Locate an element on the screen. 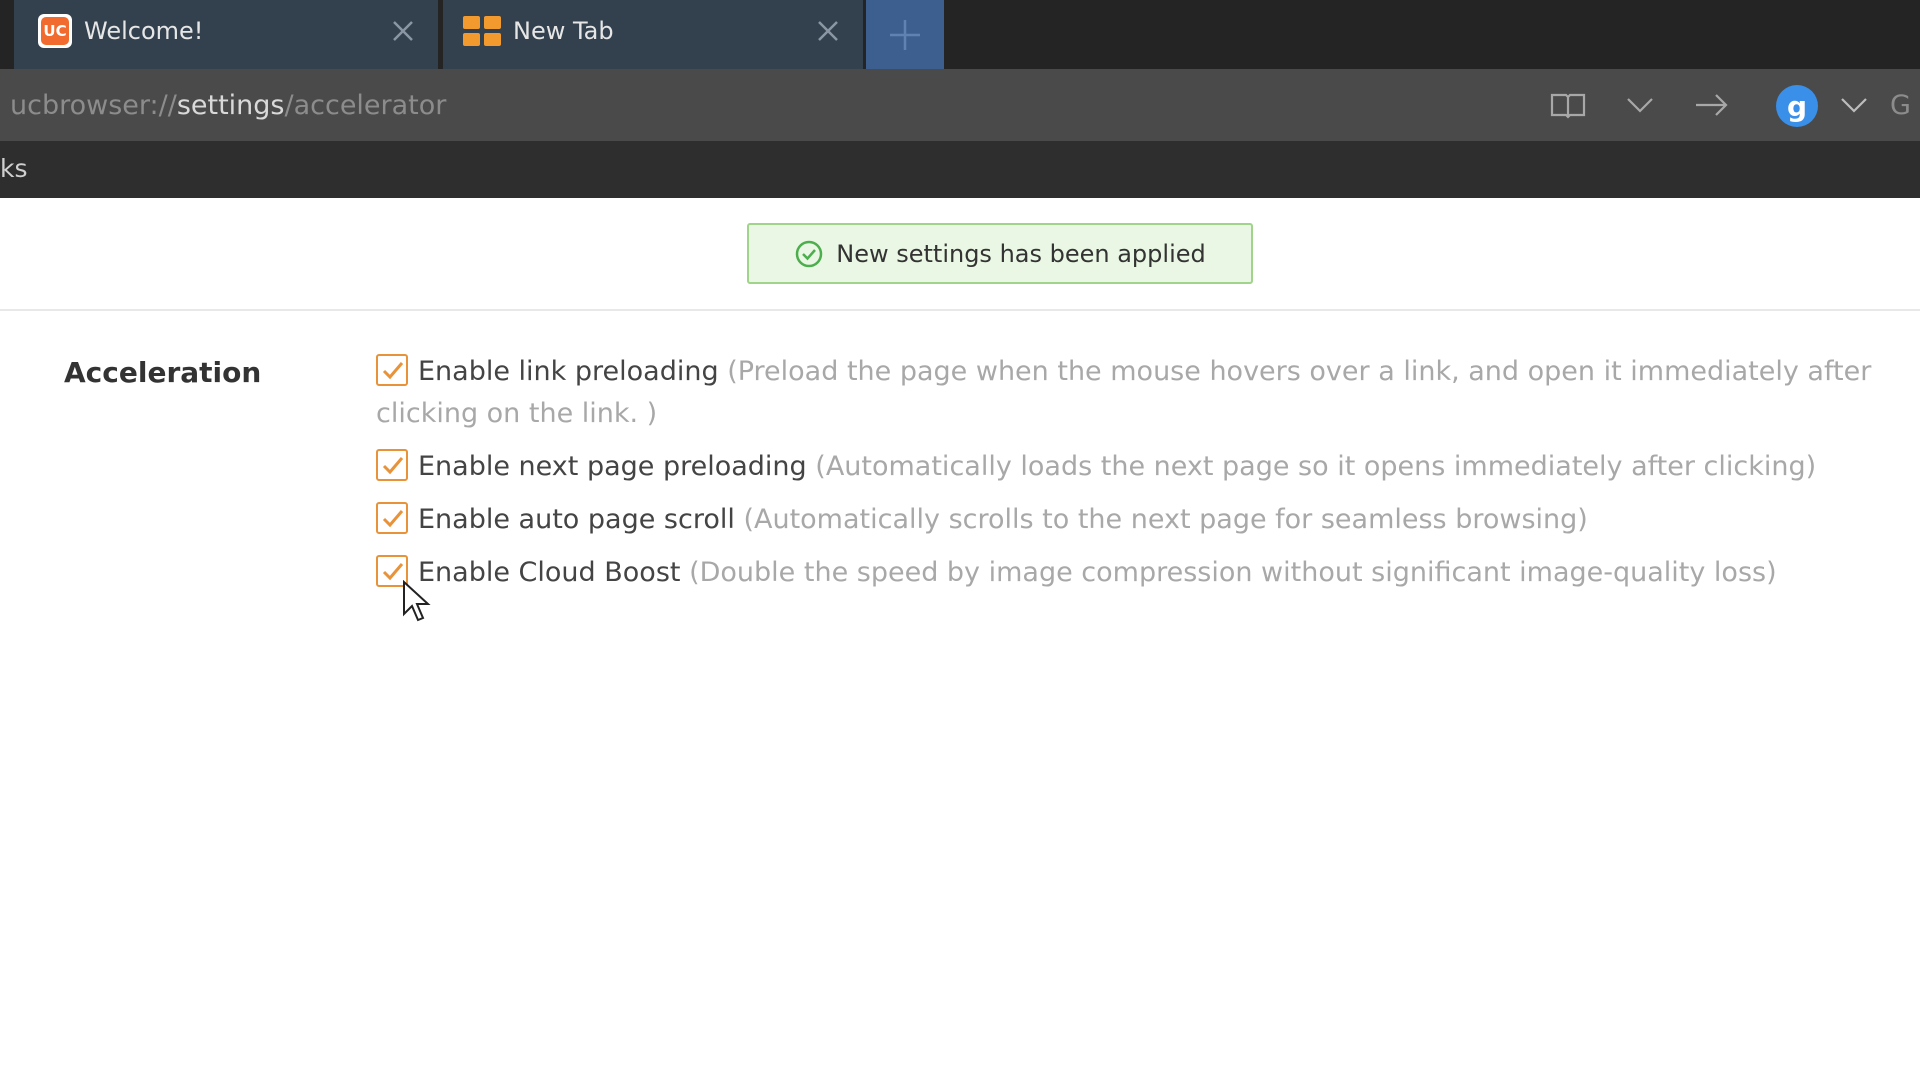  grid-icon is located at coordinates (482, 31).